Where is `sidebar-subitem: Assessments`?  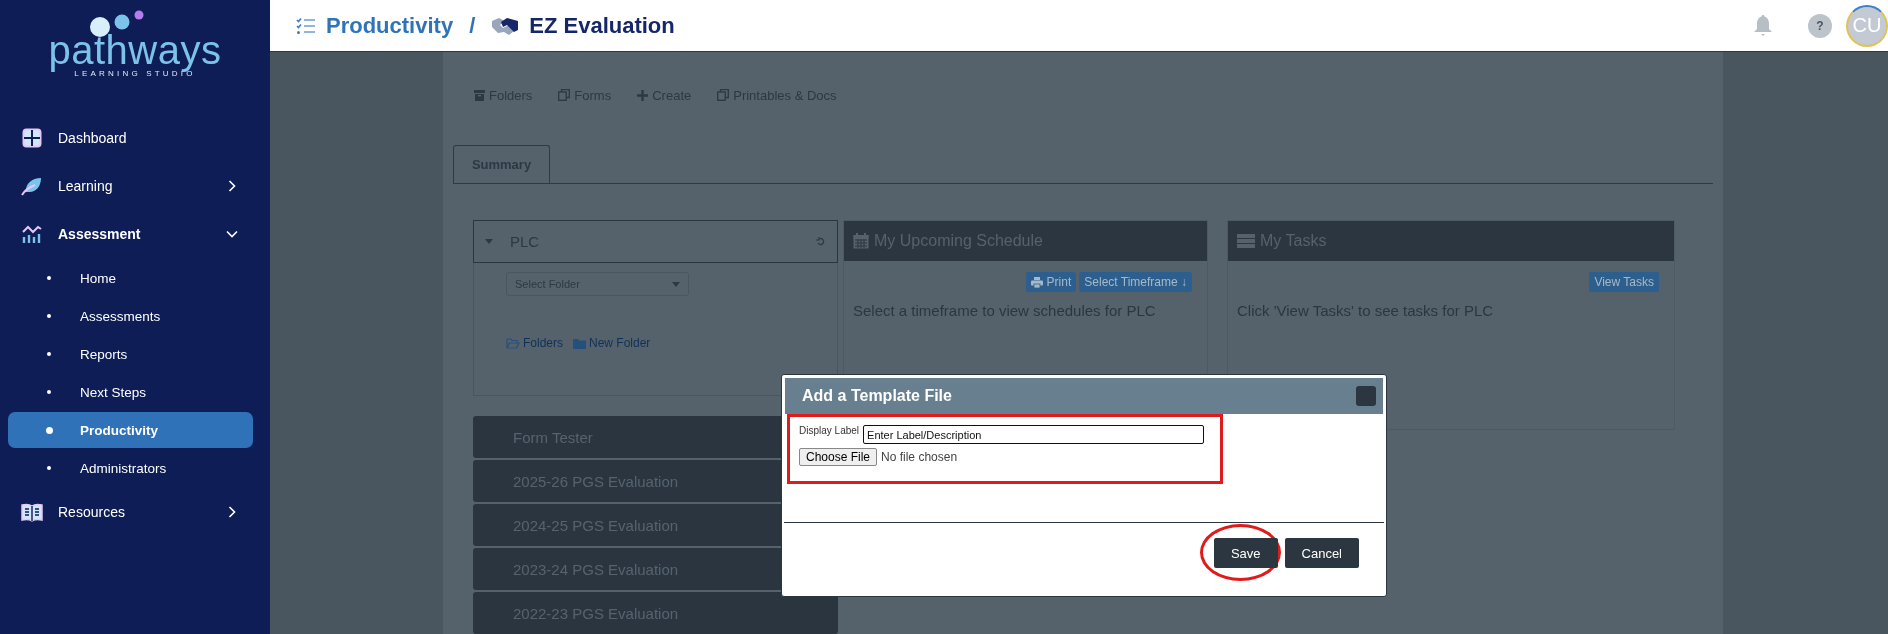
sidebar-subitem: Assessments is located at coordinates (130, 316).